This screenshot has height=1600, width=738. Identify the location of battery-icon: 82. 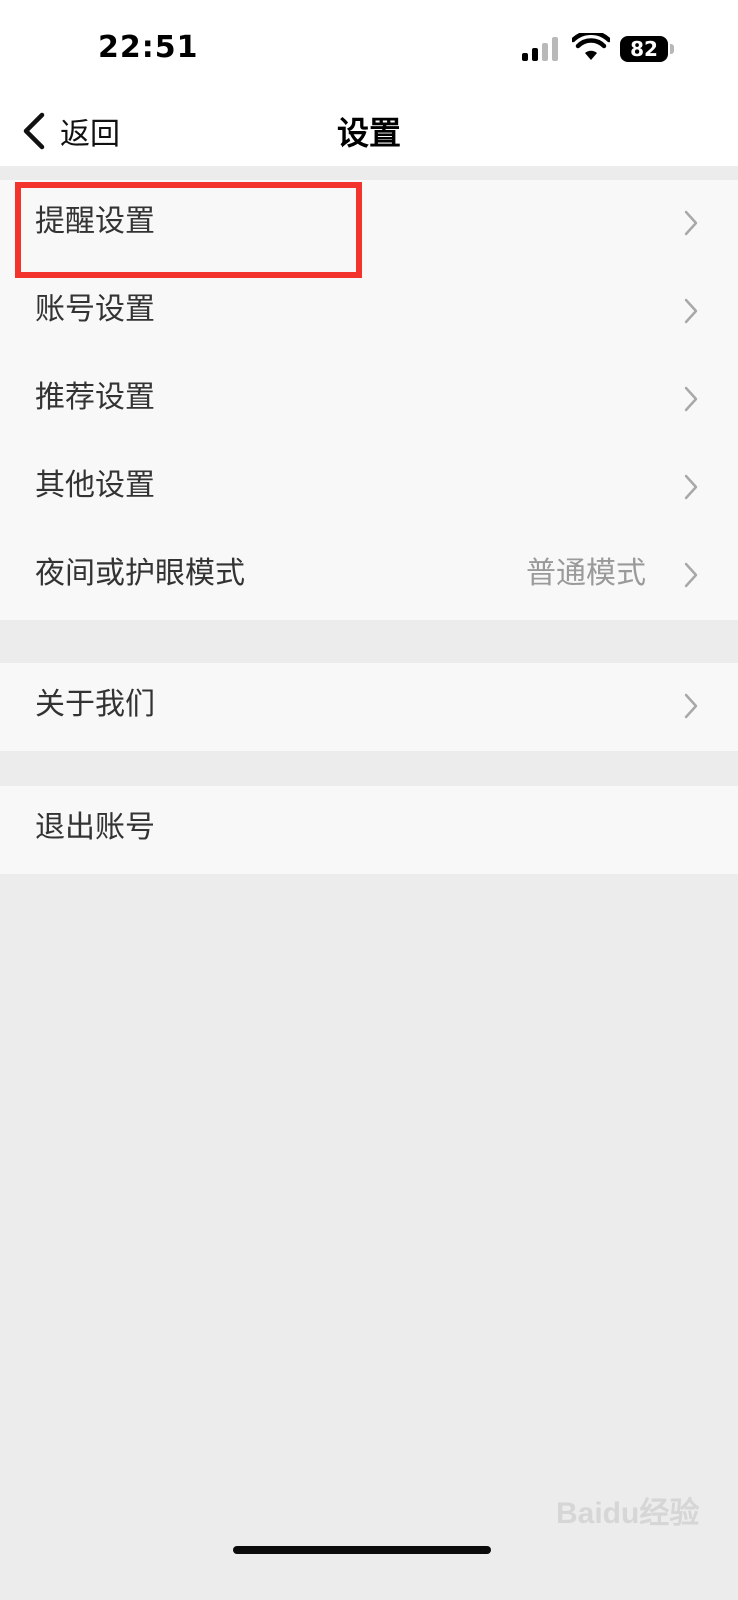
(647, 50).